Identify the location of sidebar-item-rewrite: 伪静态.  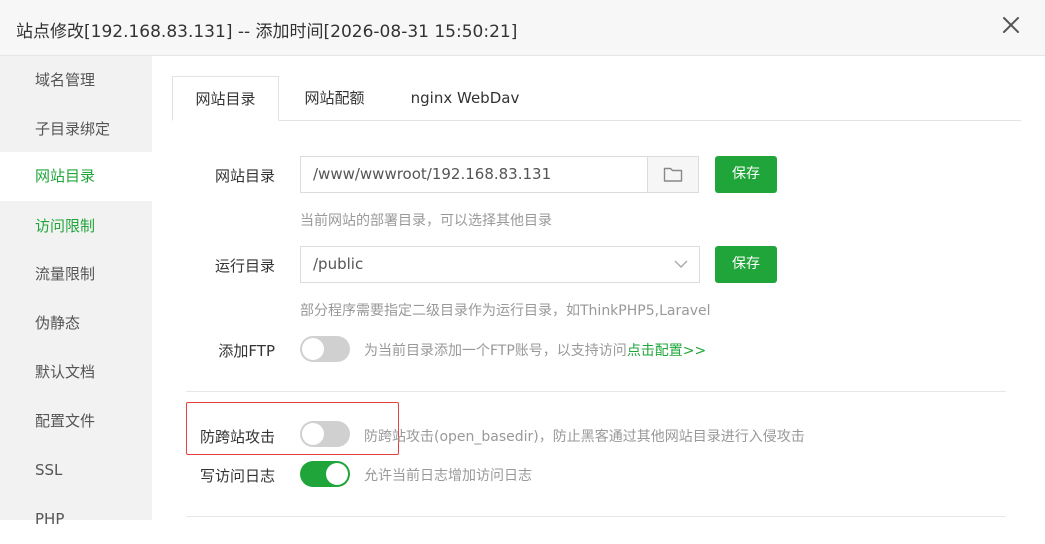
(76, 323).